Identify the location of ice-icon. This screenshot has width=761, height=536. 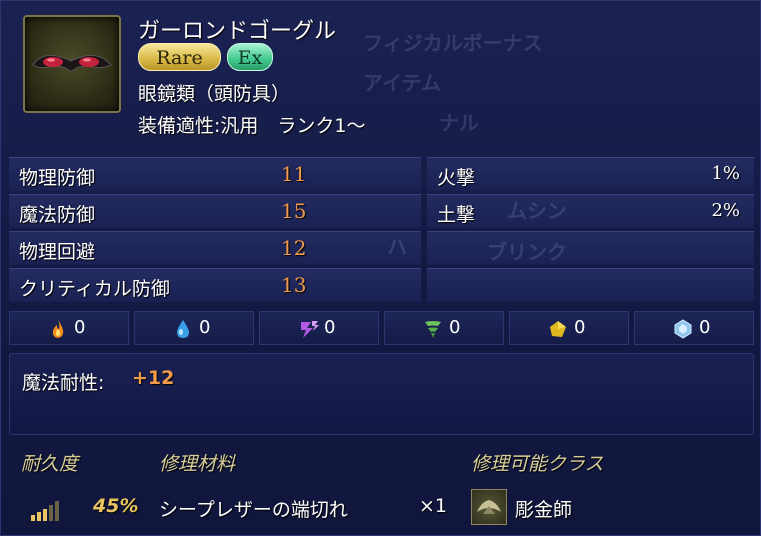
(683, 329).